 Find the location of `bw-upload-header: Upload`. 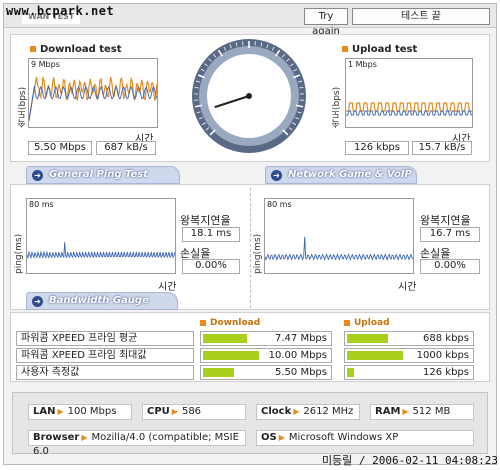

bw-upload-header: Upload is located at coordinates (367, 323).